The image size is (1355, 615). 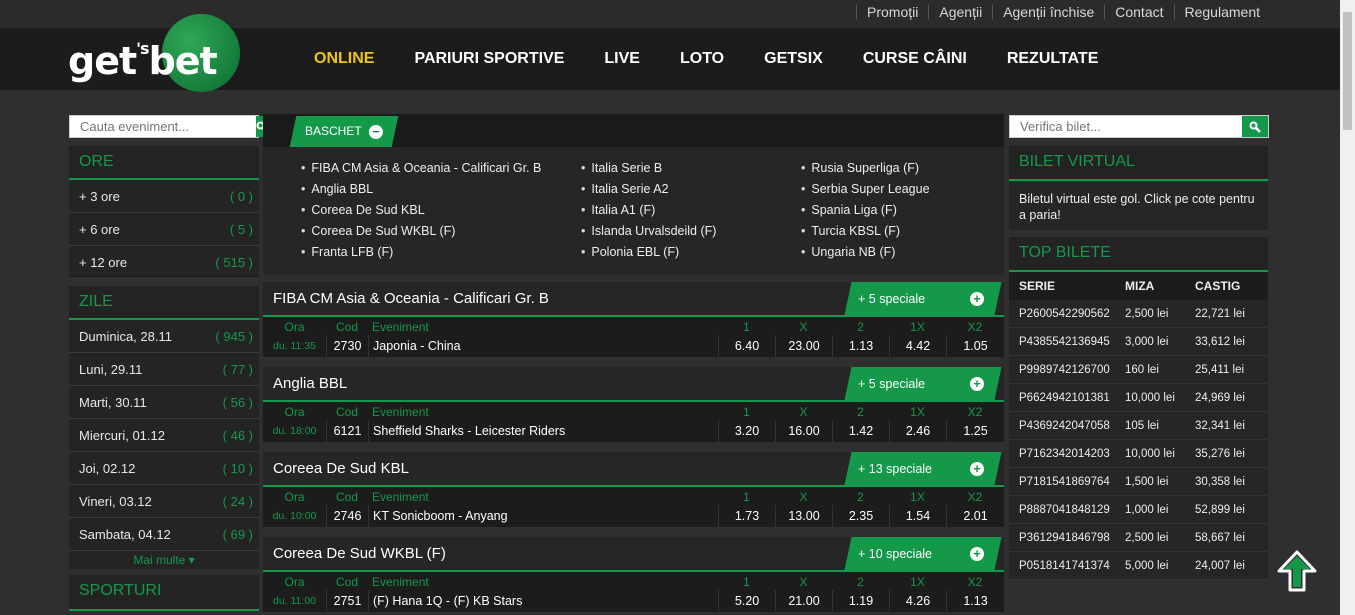 I want to click on league-item: Turcia KBSL (F), so click(x=865, y=234).